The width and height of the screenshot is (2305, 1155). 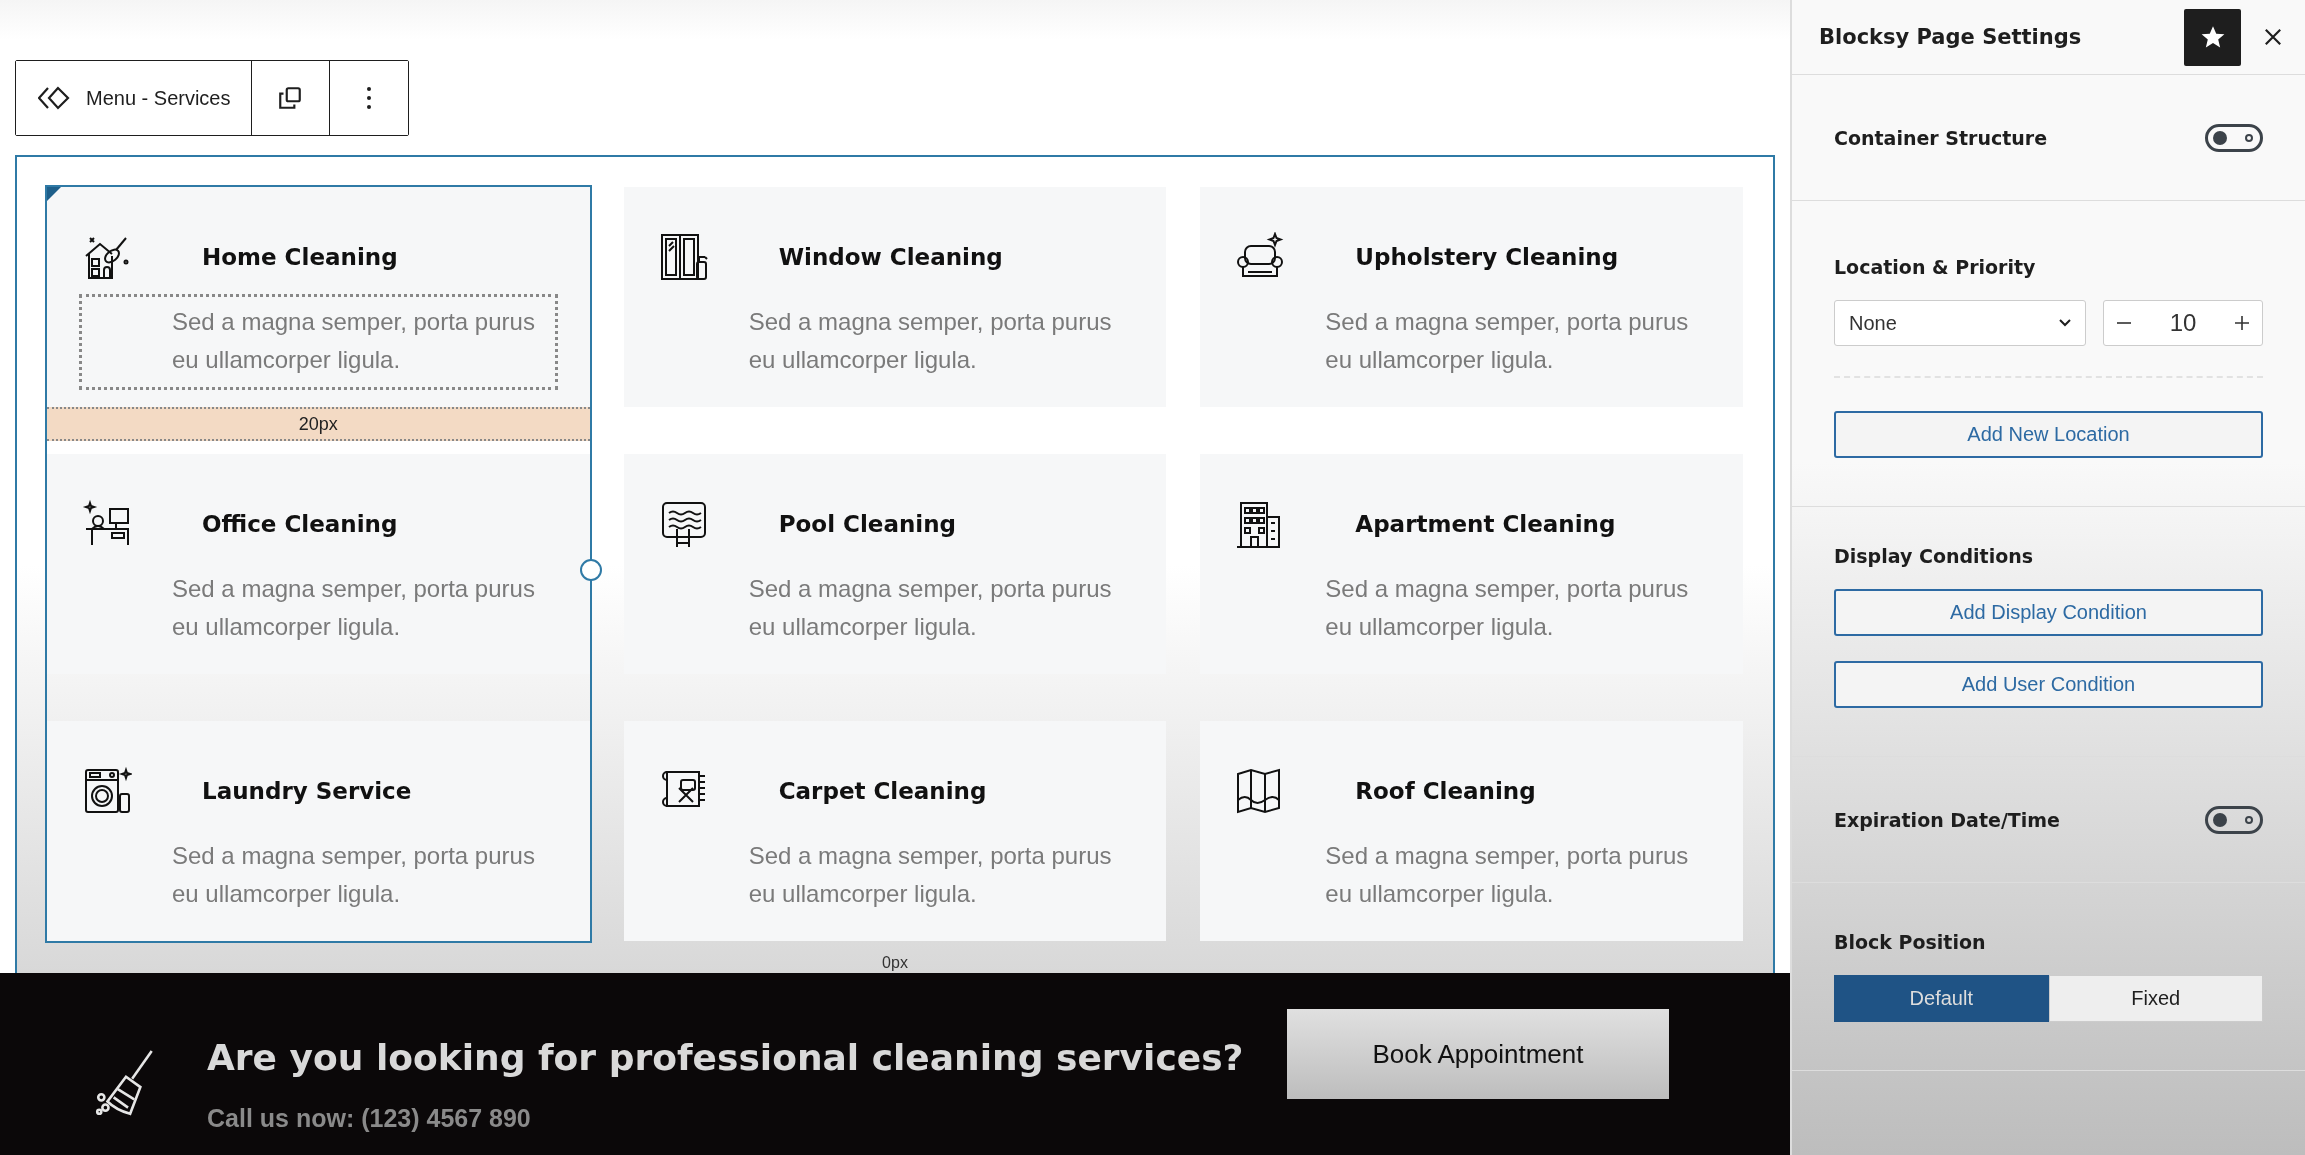 I want to click on corner-marker-icon, so click(x=54, y=194).